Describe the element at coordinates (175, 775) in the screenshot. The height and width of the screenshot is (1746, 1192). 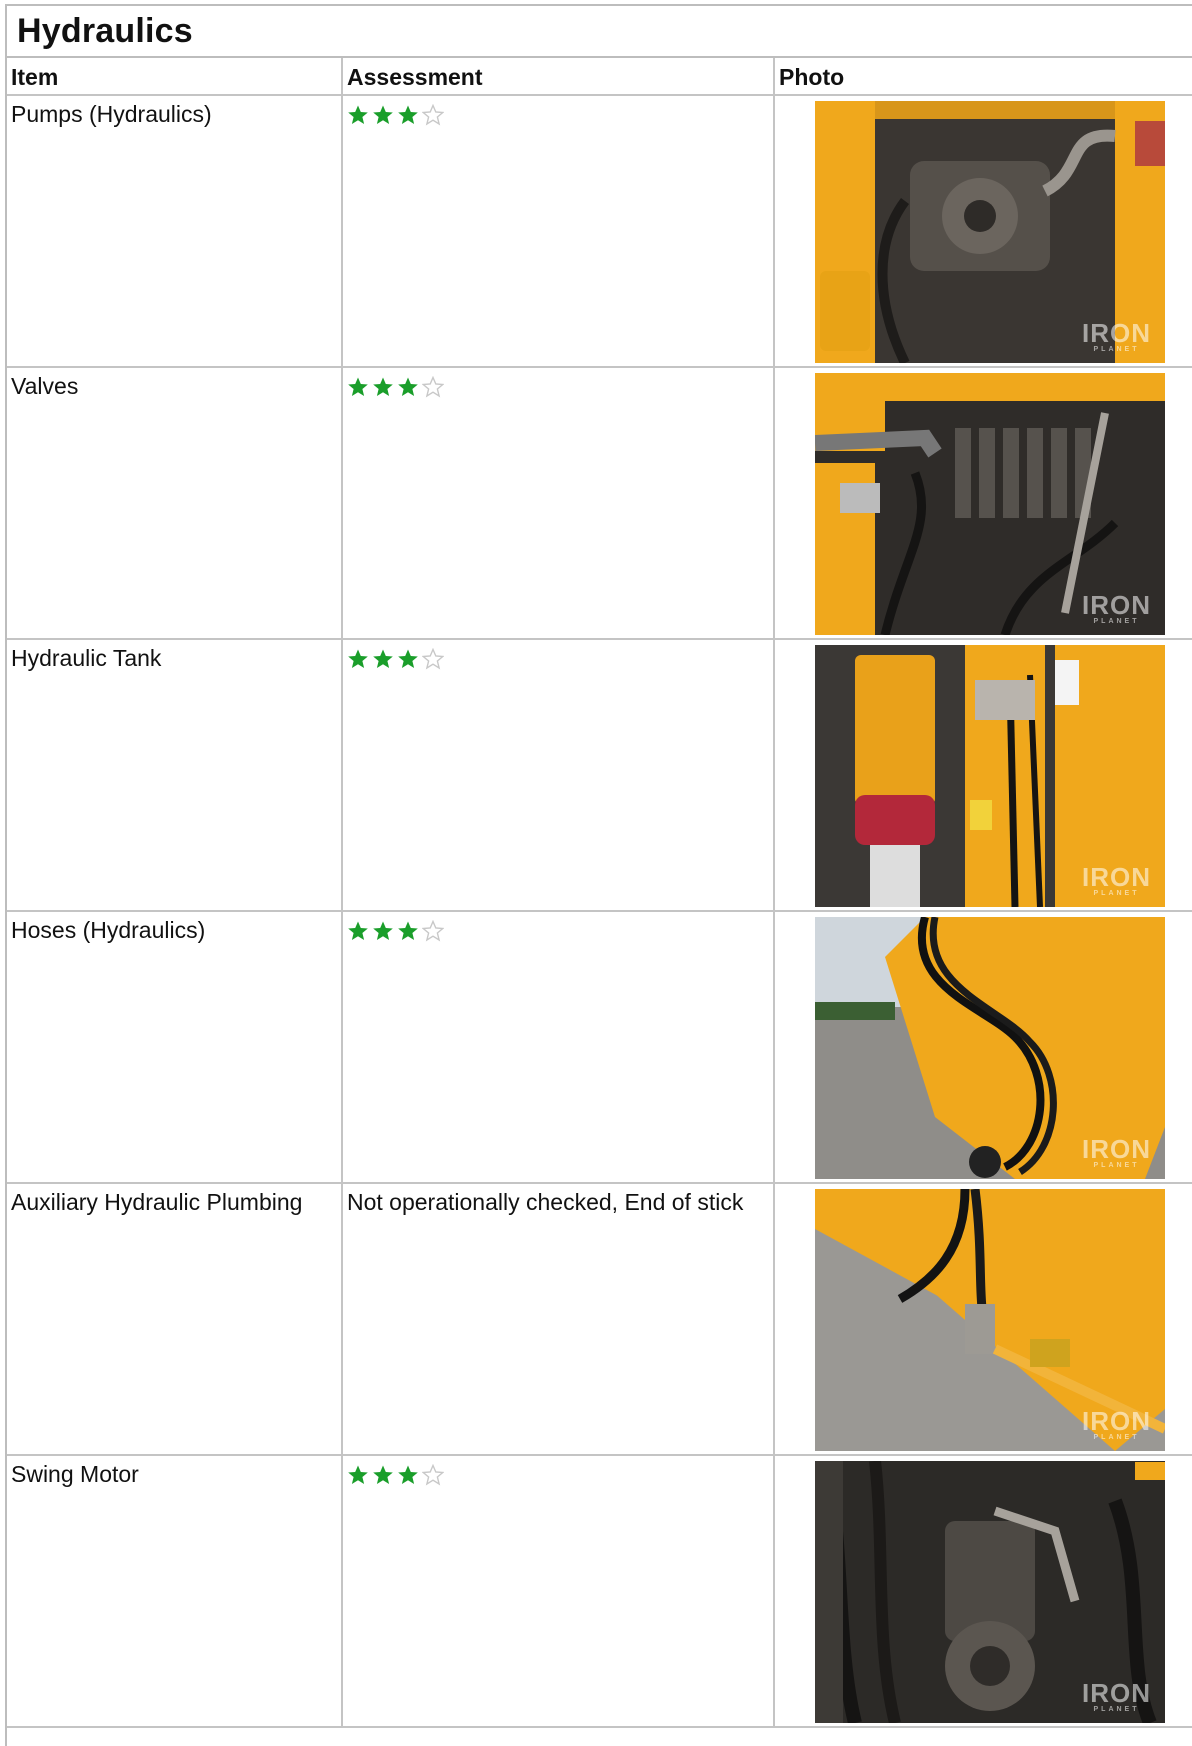
I see `item-name: Hydraulic Tank` at that location.